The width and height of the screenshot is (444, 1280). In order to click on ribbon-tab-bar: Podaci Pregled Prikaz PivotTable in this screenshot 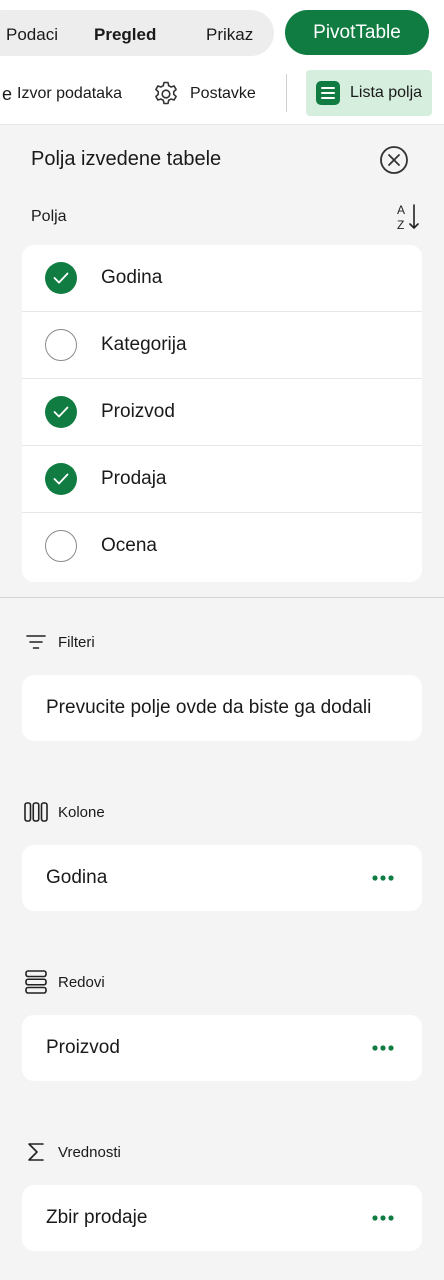, I will do `click(222, 32)`.